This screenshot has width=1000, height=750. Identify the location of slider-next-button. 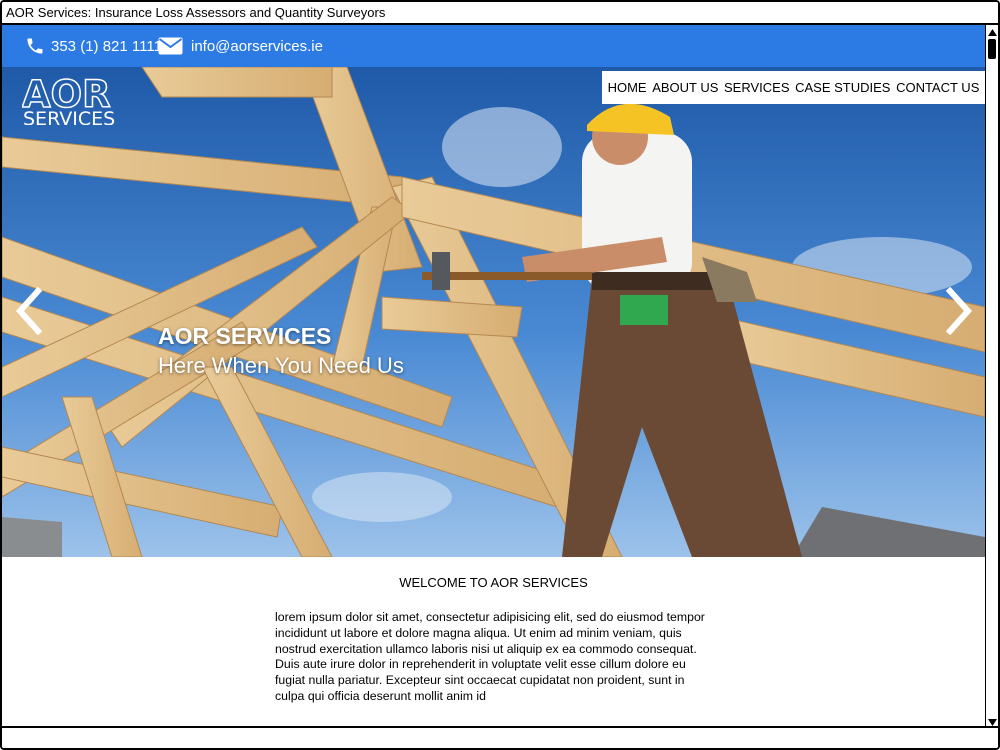
(959, 311).